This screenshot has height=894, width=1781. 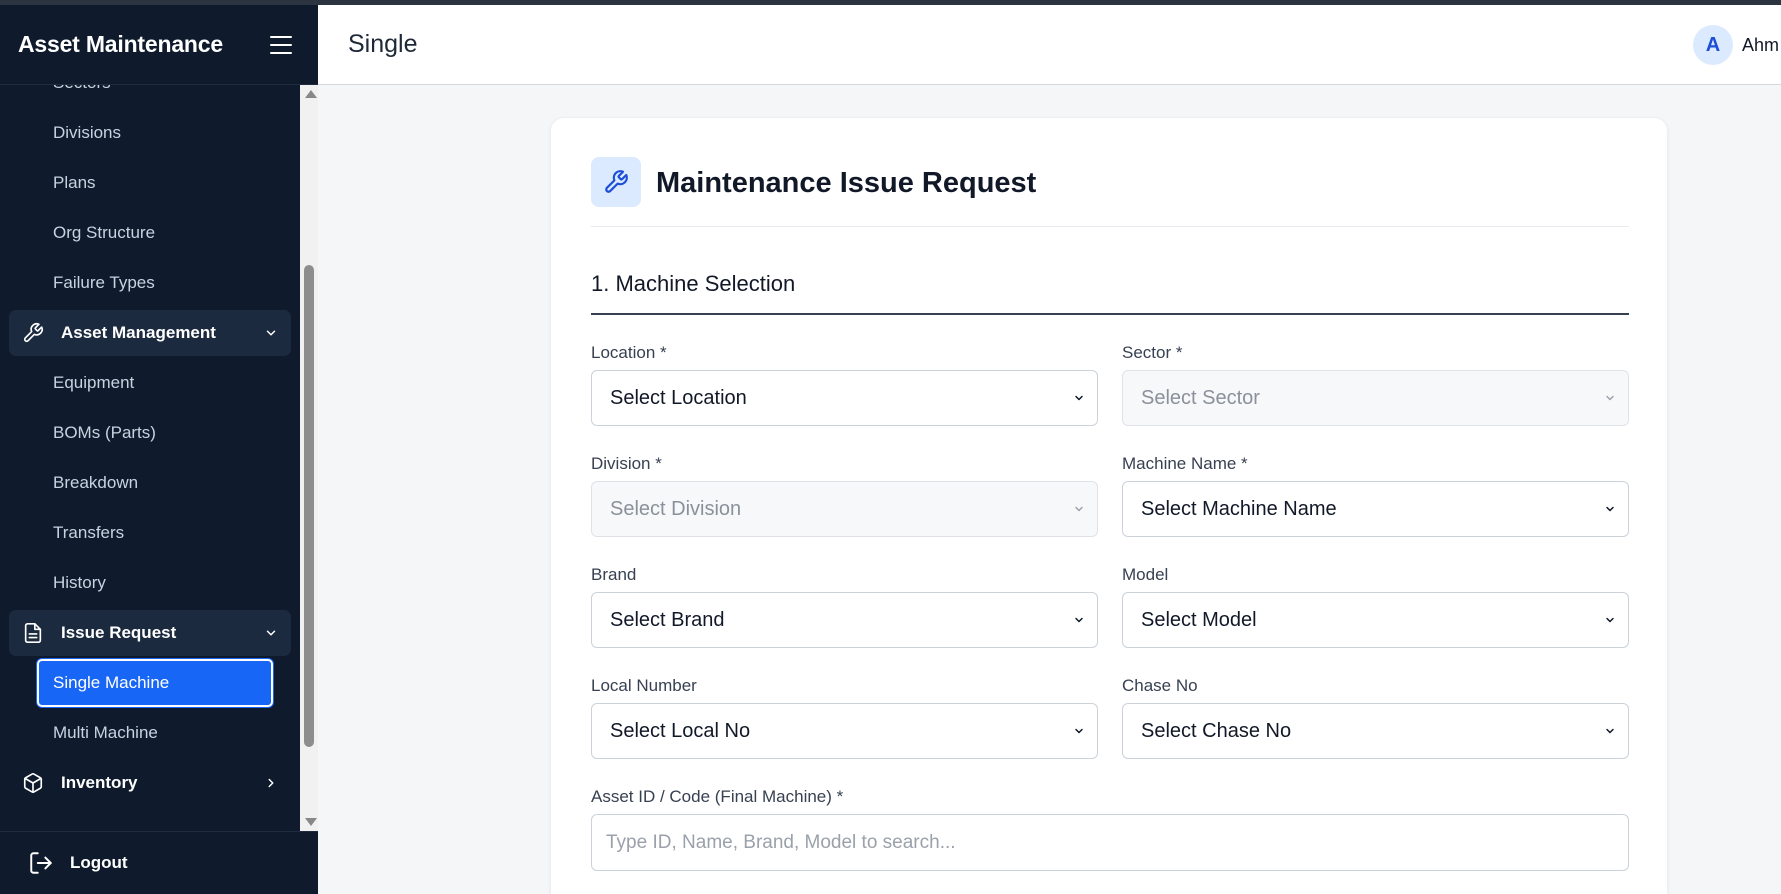 I want to click on sidebar-group-inventory: Inventory, so click(x=150, y=783).